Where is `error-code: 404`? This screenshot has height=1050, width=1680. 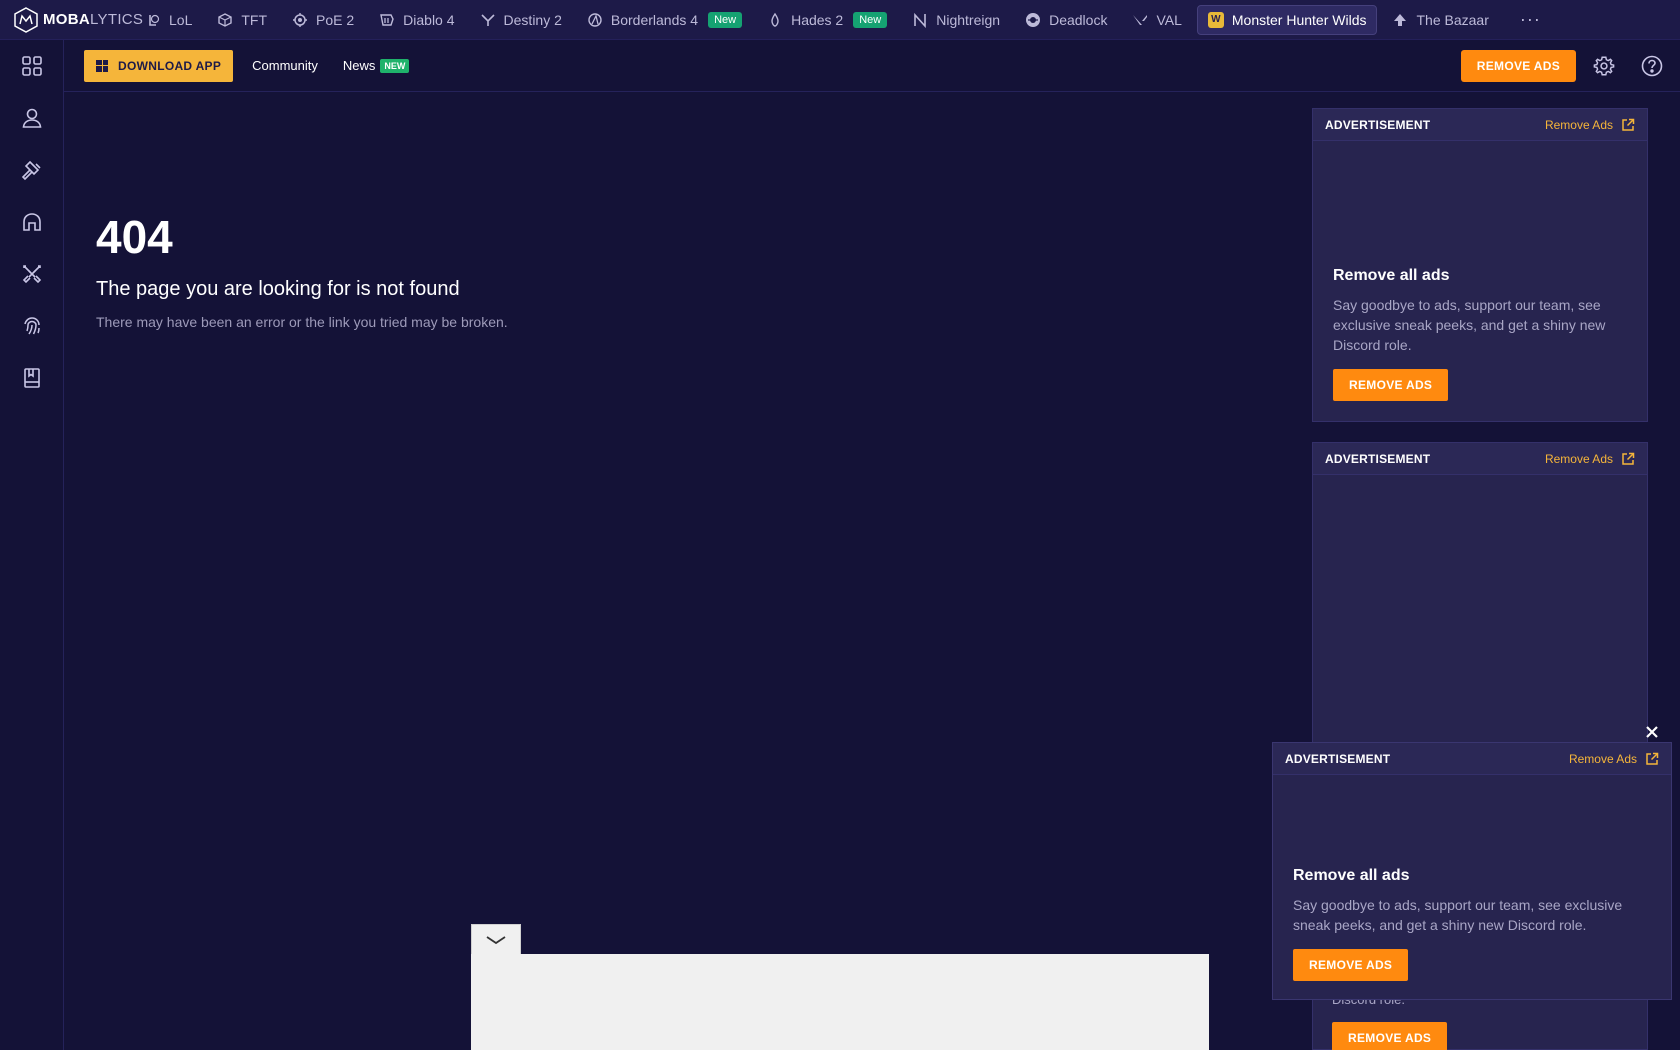 error-code: 404 is located at coordinates (134, 237).